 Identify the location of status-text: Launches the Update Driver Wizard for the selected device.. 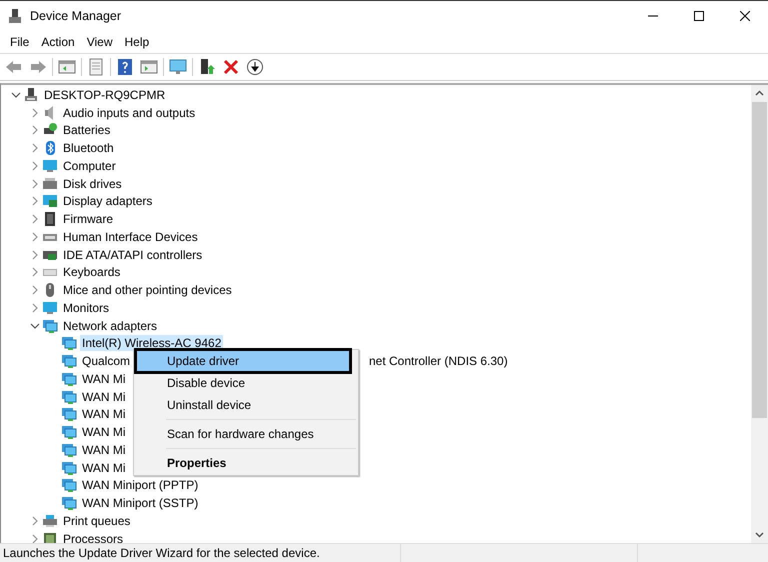
(161, 553).